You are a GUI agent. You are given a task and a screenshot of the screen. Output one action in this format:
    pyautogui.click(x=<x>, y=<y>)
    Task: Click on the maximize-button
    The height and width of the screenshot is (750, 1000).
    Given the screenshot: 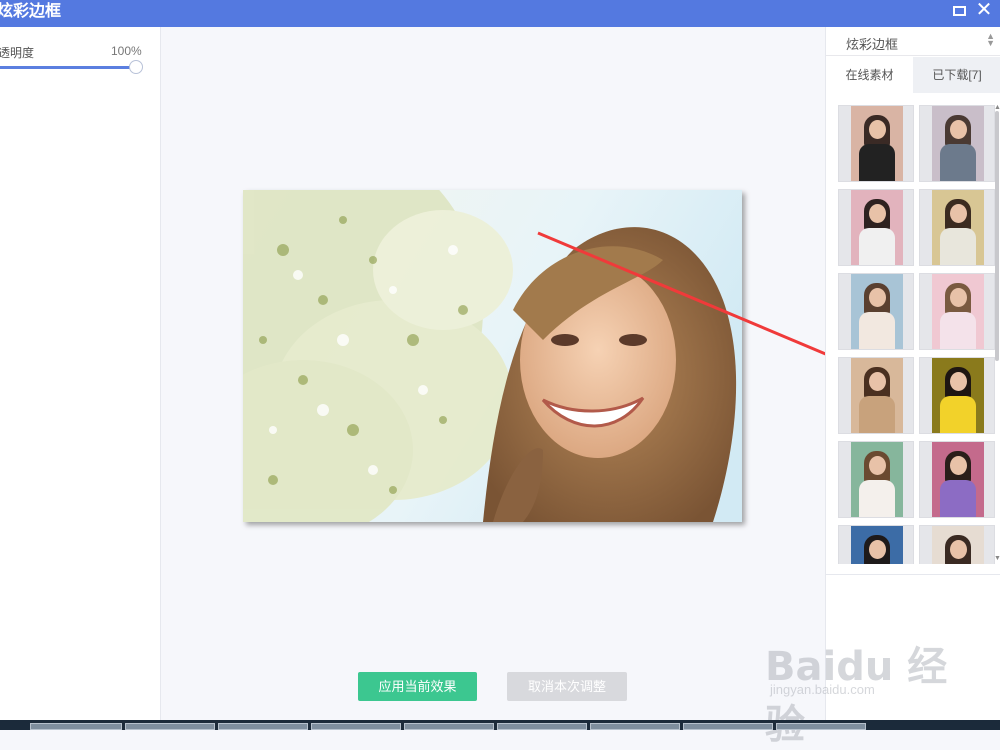 What is the action you would take?
    pyautogui.click(x=959, y=11)
    